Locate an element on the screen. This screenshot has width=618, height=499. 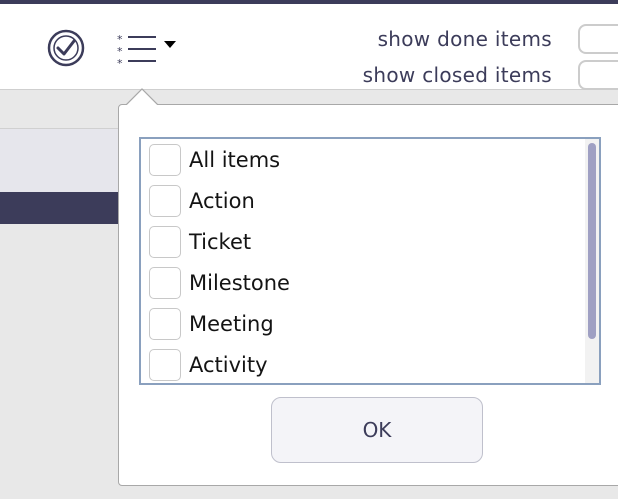
item-label: Action is located at coordinates (222, 200).